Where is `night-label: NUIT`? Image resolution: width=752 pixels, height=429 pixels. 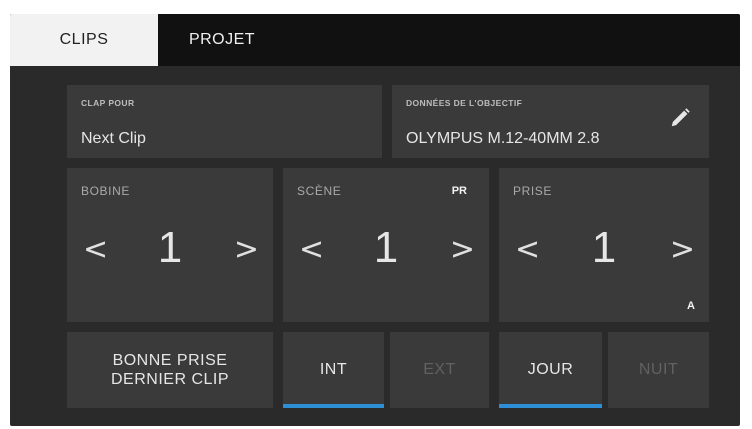 night-label: NUIT is located at coordinates (658, 369).